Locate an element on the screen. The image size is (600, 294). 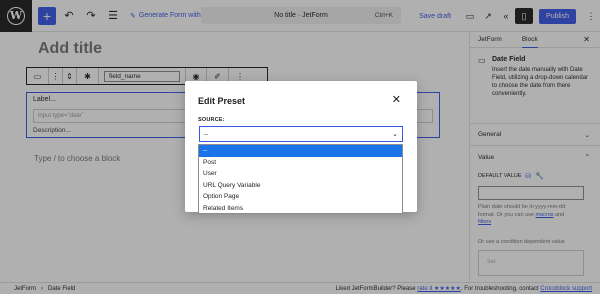
chevron-down-icon: ⌄ is located at coordinates (395, 134).